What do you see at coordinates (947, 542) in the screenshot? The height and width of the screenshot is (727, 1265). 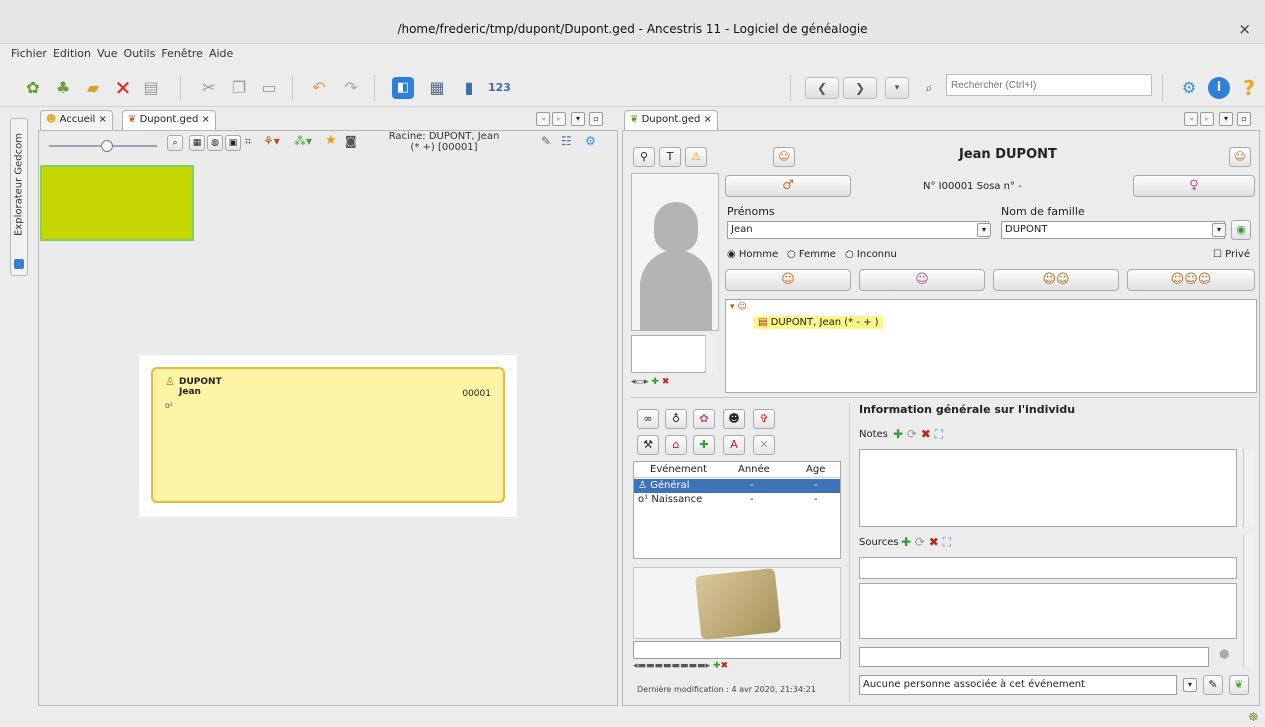 I see `expand-source-icon: ⛶` at bounding box center [947, 542].